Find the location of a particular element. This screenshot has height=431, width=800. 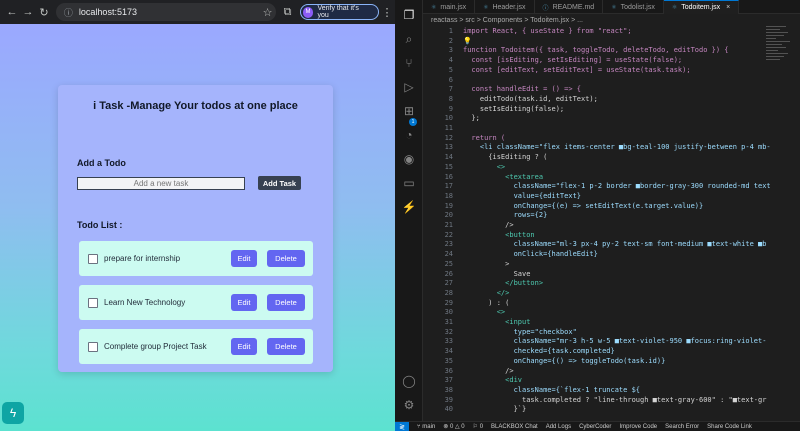

chat-icon: ▭ is located at coordinates (409, 183).